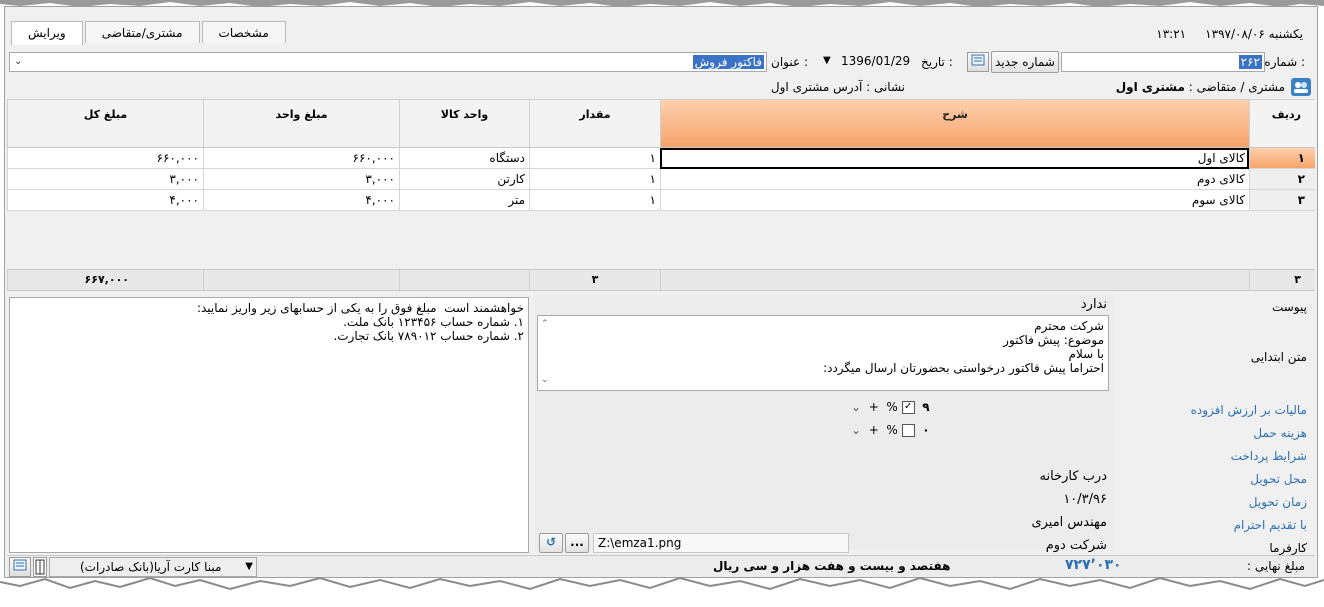 The width and height of the screenshot is (1324, 607). Describe the element at coordinates (105, 280) in the screenshot. I see `total-amount: ۶۶۷,۰۰۰` at that location.